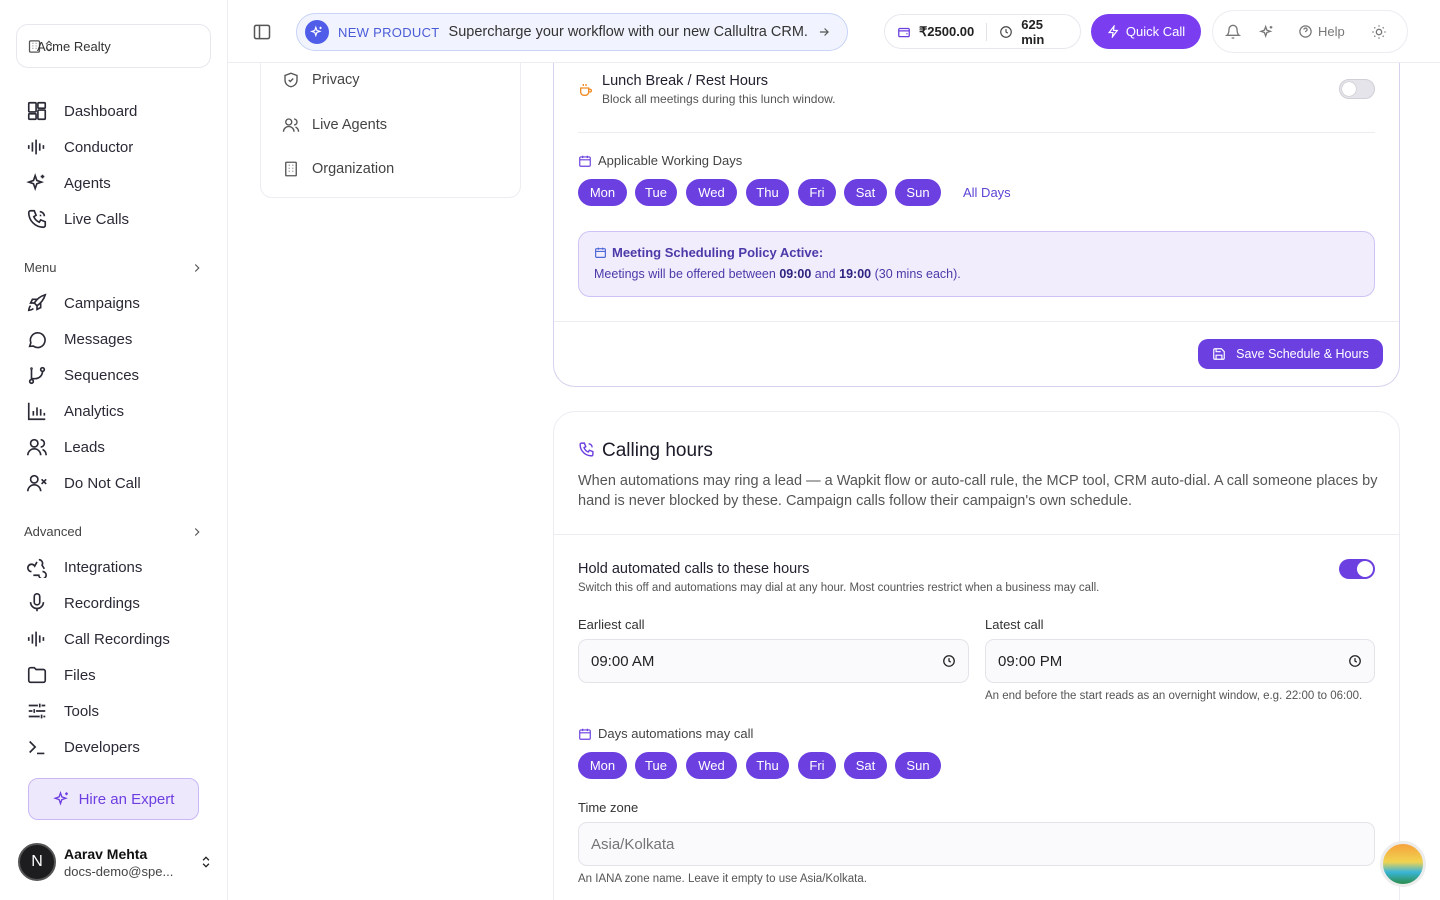  I want to click on menu-title: Menu, so click(40, 267).